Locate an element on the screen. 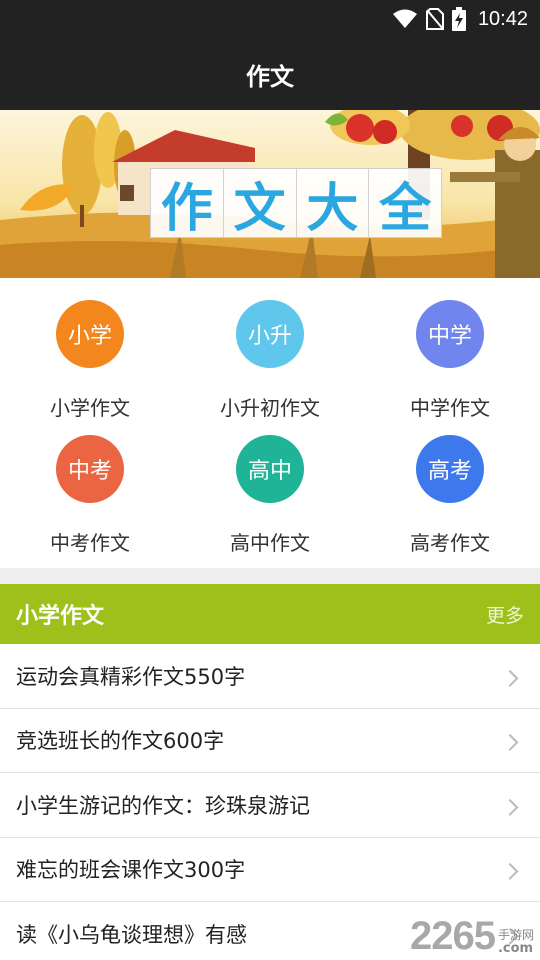 The width and height of the screenshot is (540, 960). status-bar: 10:42 is located at coordinates (270, 19).